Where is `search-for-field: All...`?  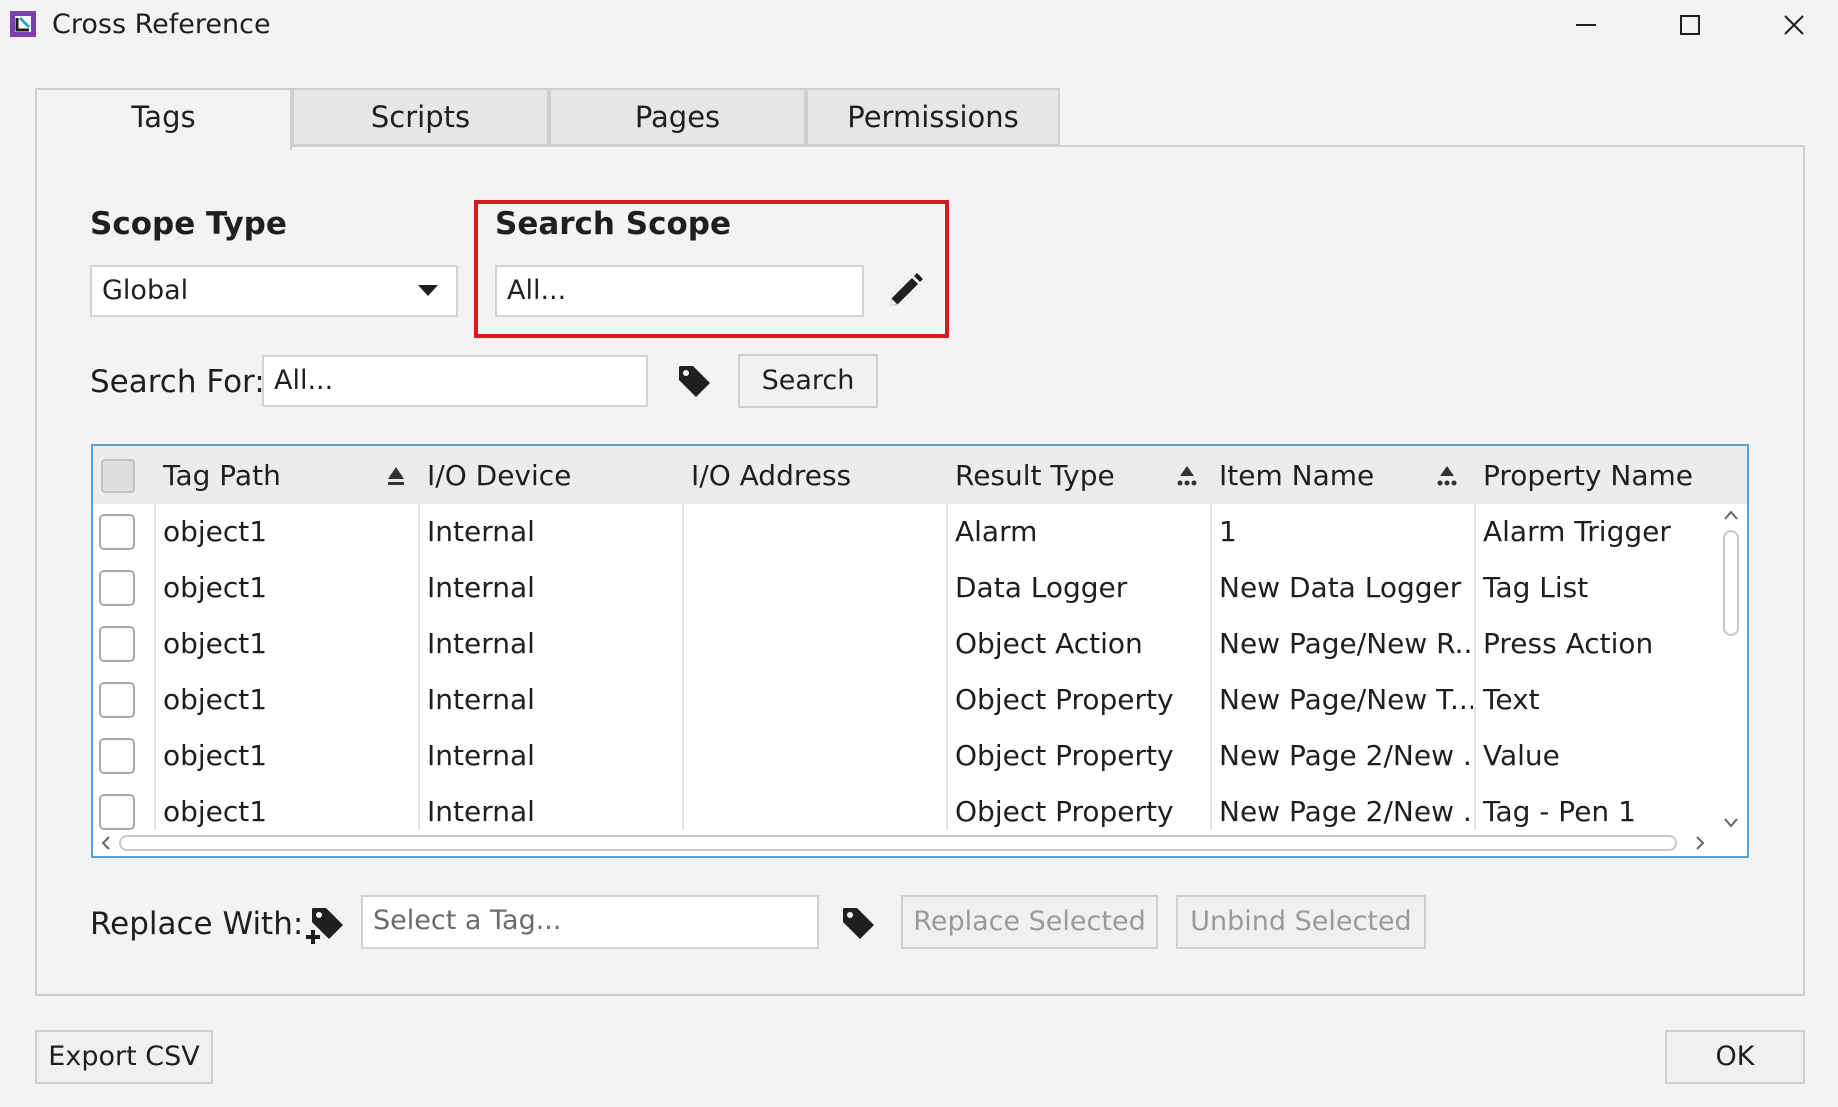 search-for-field: All... is located at coordinates (455, 381).